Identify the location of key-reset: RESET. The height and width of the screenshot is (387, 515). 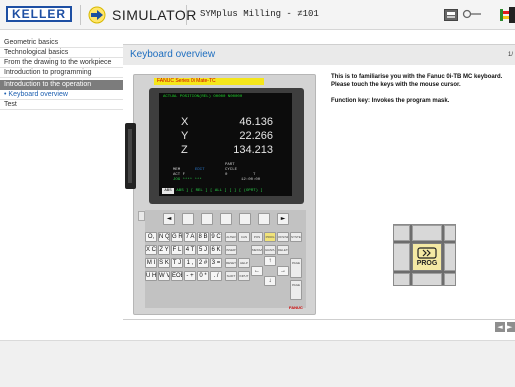
(231, 263).